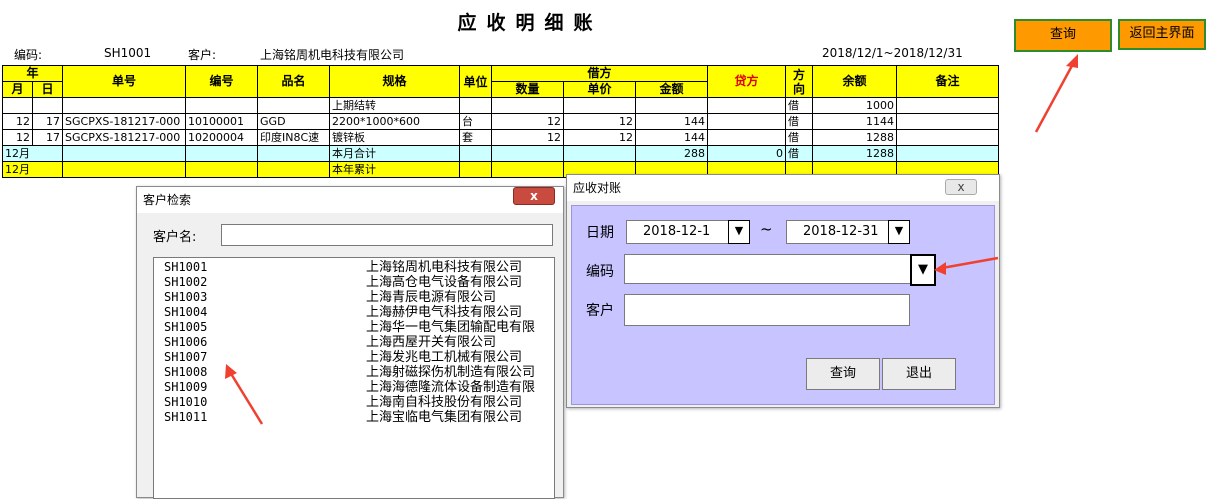  What do you see at coordinates (1056, 93) in the screenshot?
I see `arrow-to-query-button` at bounding box center [1056, 93].